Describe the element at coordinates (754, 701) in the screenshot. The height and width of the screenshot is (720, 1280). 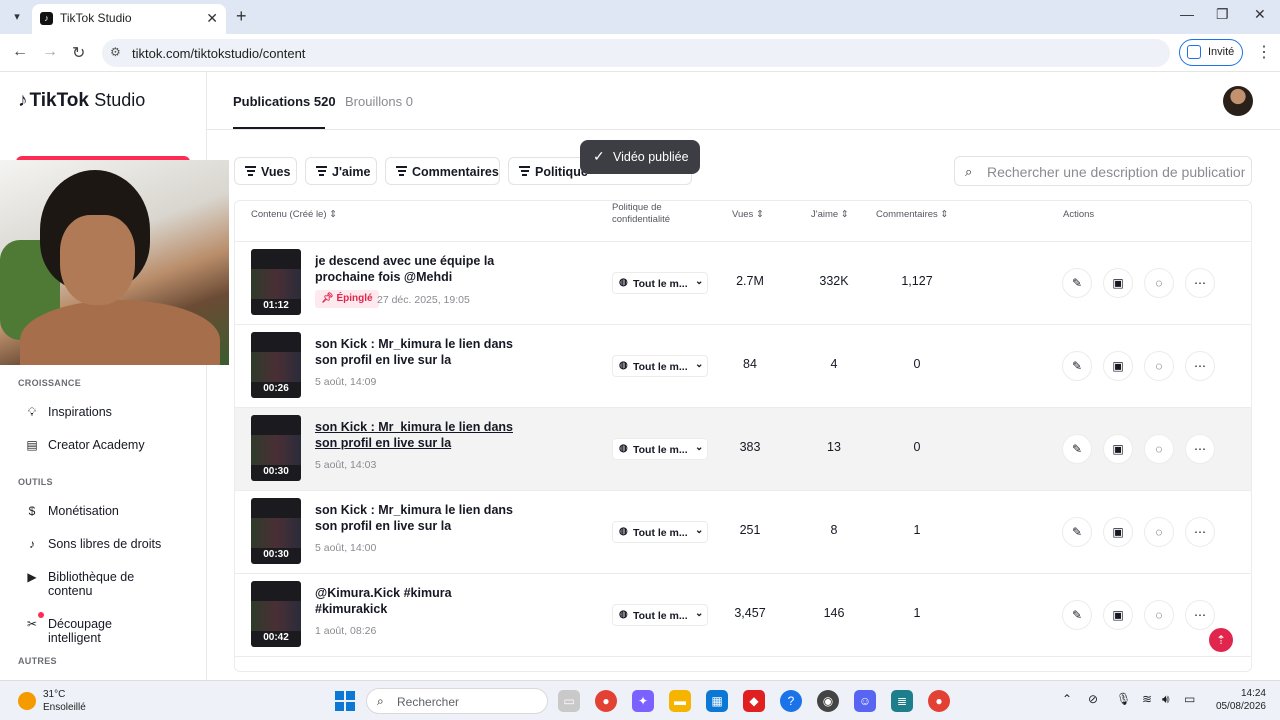
I see `app-red-icon: ◆` at that location.